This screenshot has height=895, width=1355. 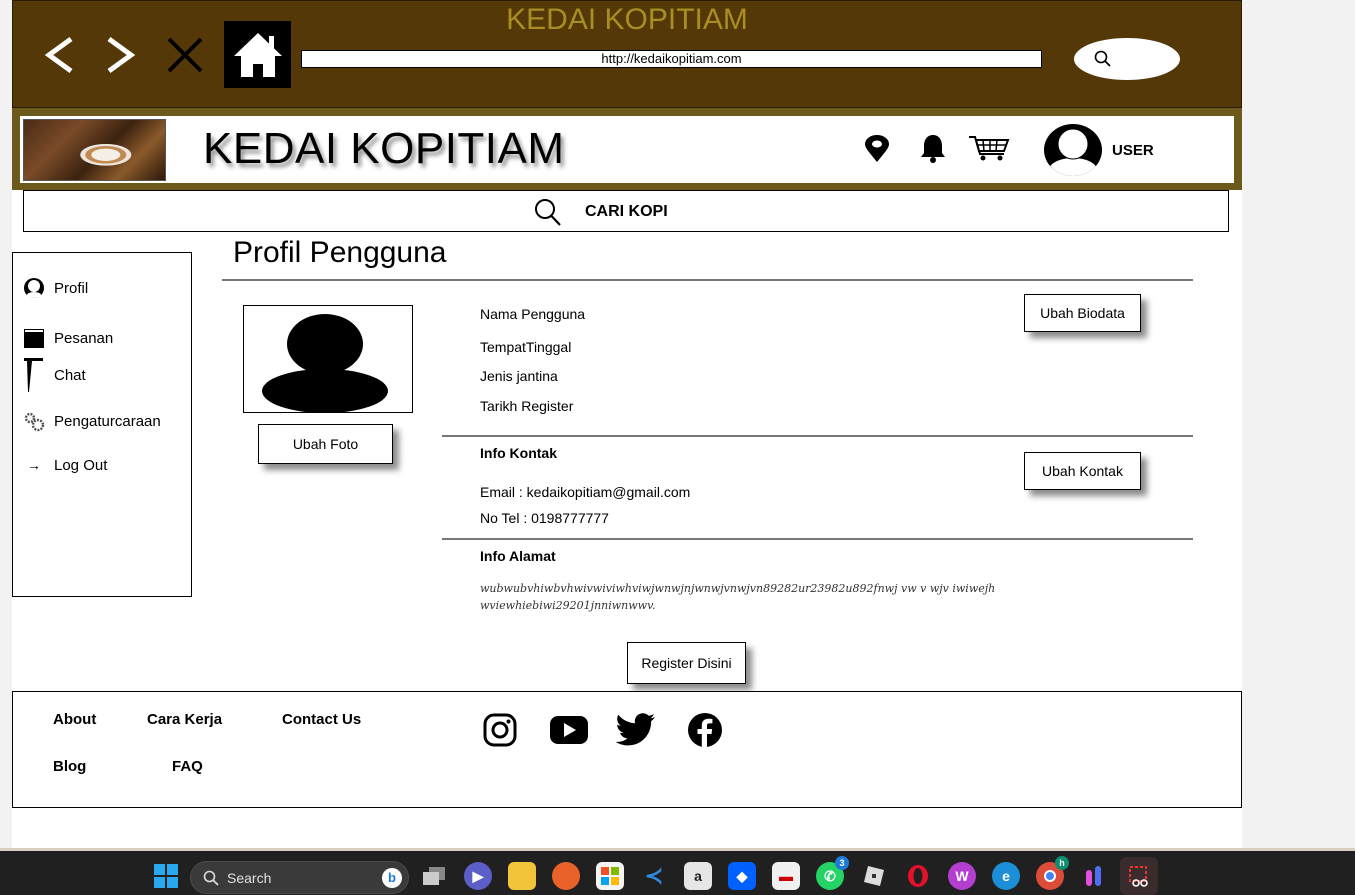 I want to click on vscode-icon: ≺, so click(x=654, y=875).